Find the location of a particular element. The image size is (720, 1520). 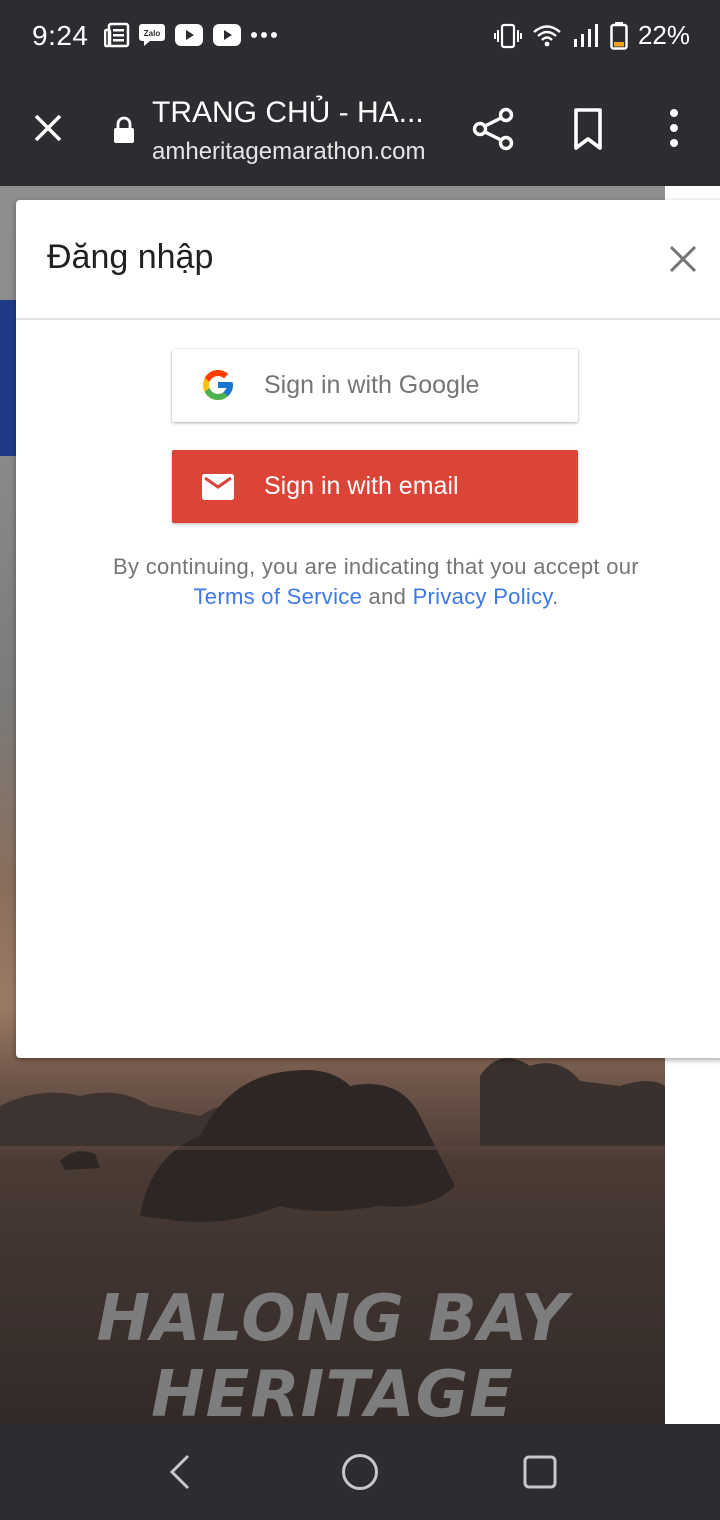

recents-icon is located at coordinates (540, 1472).